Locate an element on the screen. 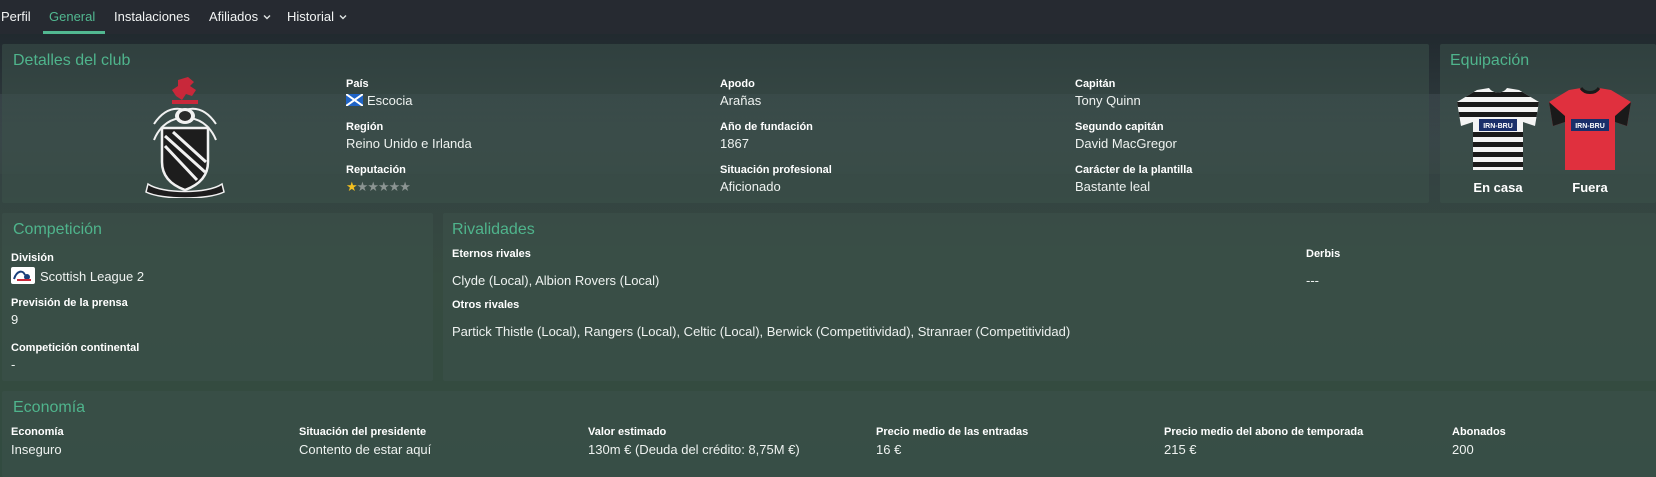  economia-label: Economía is located at coordinates (37, 432).